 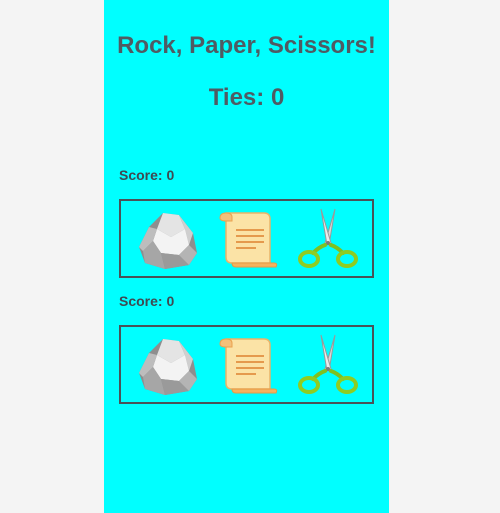 What do you see at coordinates (147, 301) in the screenshot?
I see `player-2-score: Score: 0` at bounding box center [147, 301].